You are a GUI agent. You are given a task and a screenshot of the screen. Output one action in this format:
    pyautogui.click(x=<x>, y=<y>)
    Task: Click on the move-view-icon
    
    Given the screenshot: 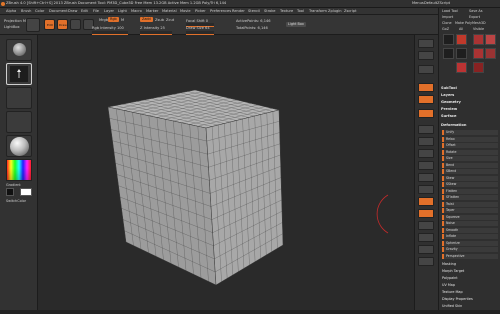 What is the action you would take?
    pyautogui.click(x=426, y=201)
    